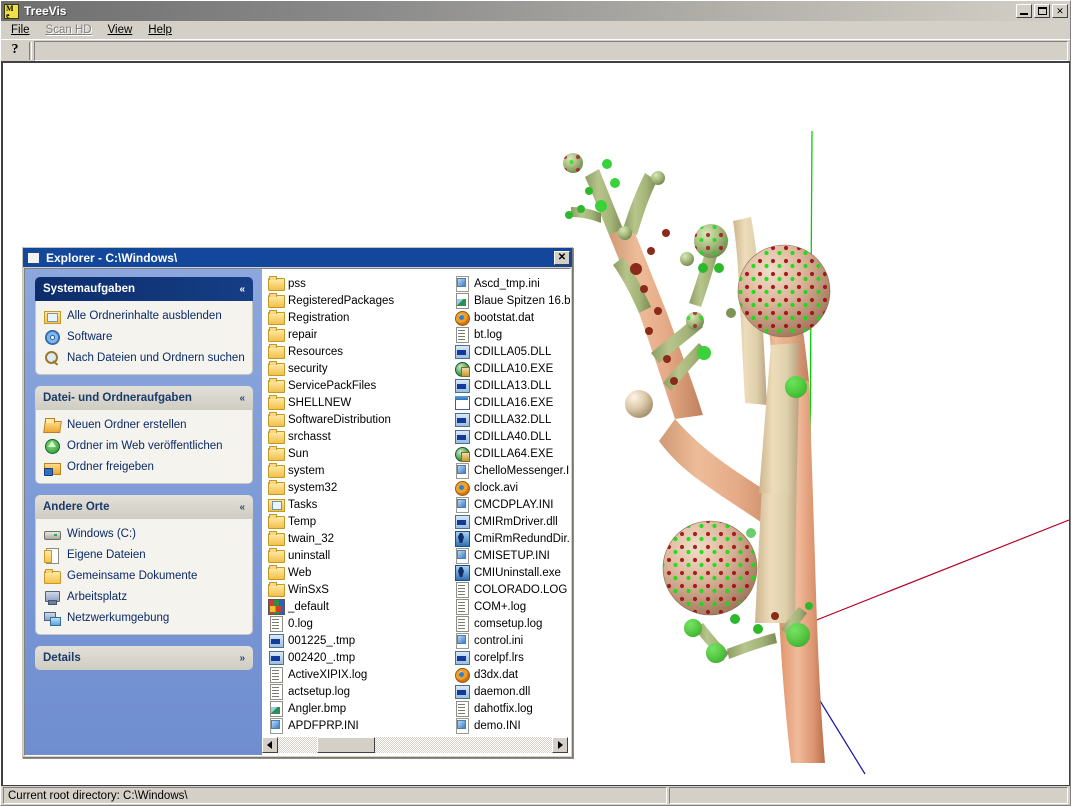  I want to click on list-item: Blaue Spitzen 16.b, so click(512, 300).